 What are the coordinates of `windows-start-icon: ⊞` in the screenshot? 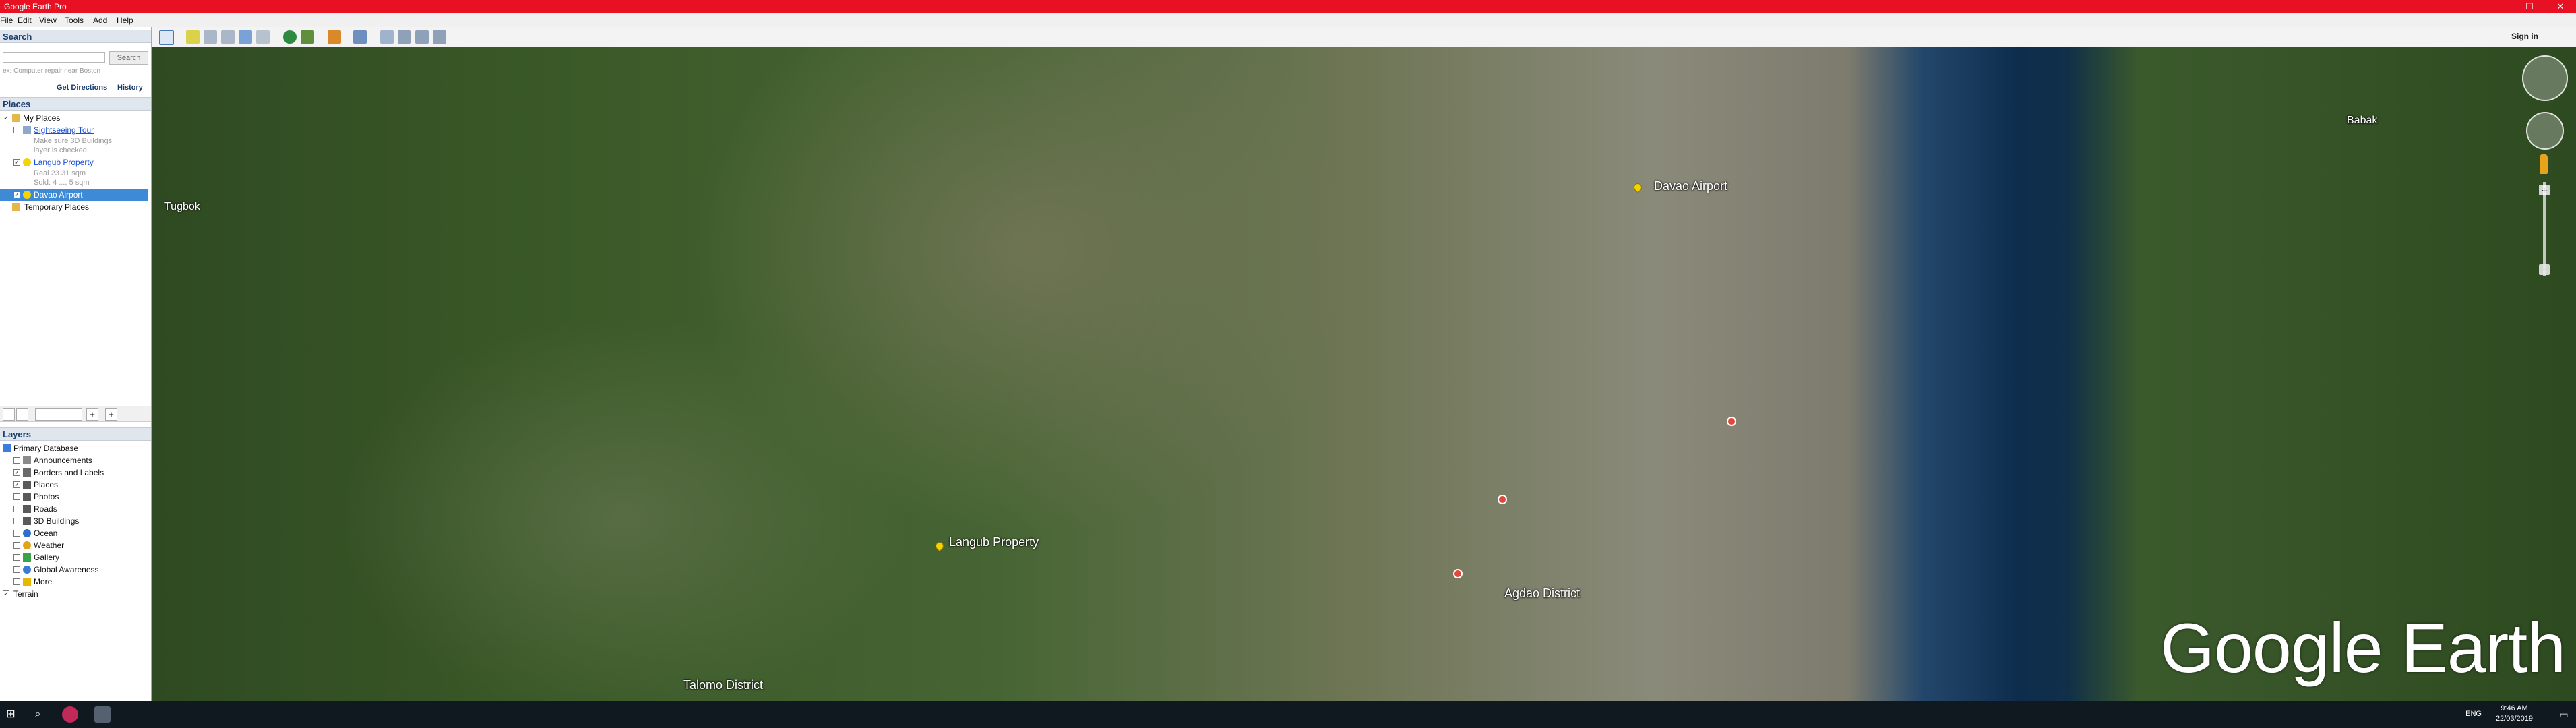 It's located at (11, 714).